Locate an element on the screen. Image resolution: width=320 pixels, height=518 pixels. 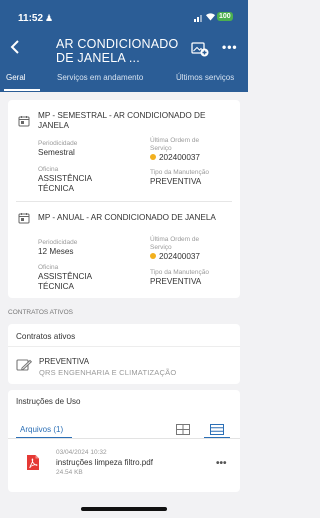
add-image-button is located at coordinates (200, 49).